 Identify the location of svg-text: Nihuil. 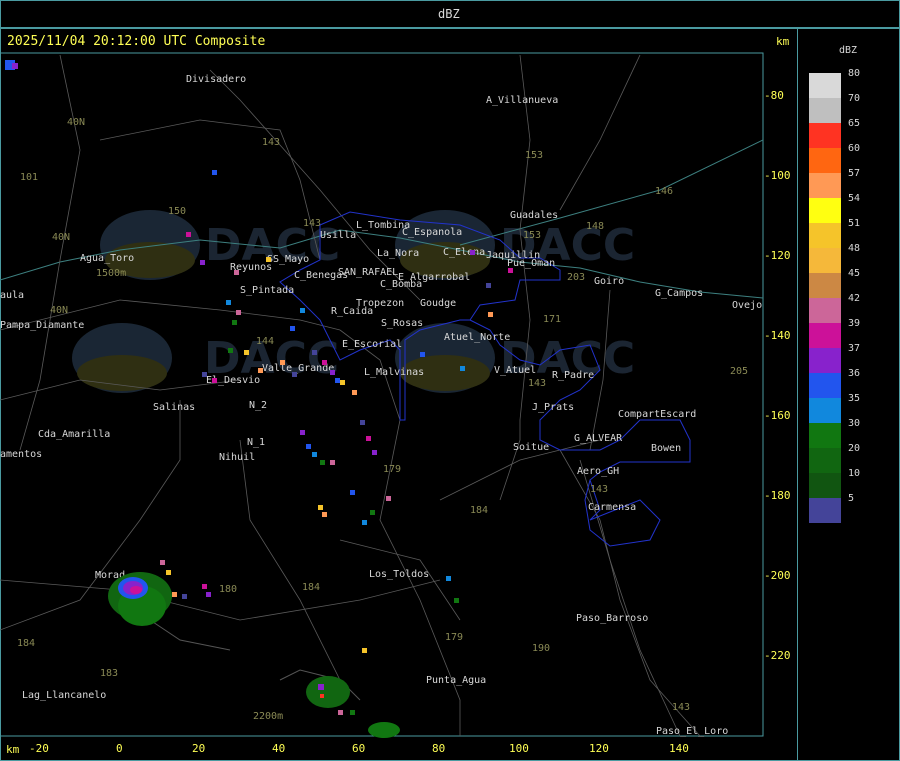
(237, 457).